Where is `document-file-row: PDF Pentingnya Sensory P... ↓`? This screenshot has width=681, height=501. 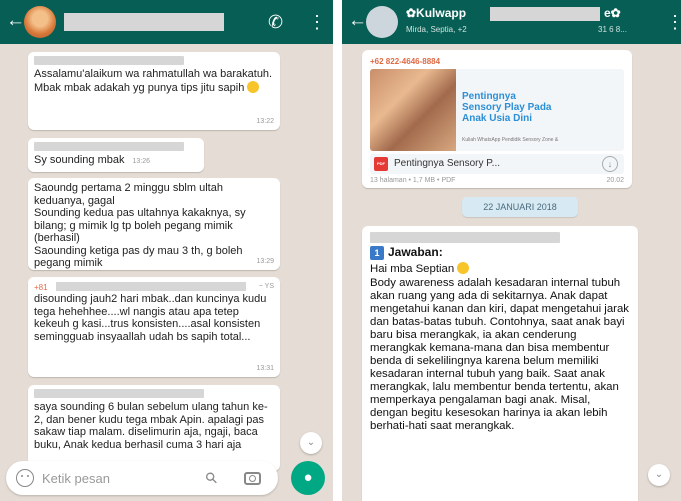 document-file-row: PDF Pentingnya Sensory P... ↓ is located at coordinates (497, 164).